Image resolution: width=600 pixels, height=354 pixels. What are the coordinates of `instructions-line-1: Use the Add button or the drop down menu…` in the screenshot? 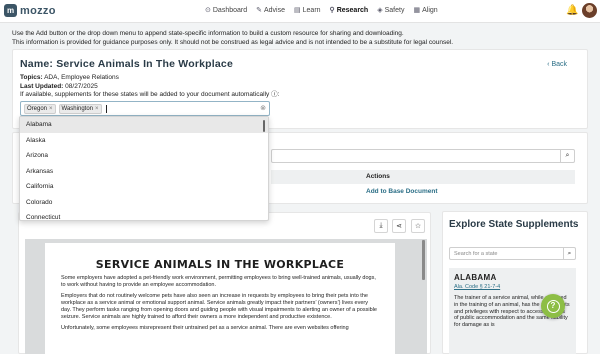 It's located at (208, 33).